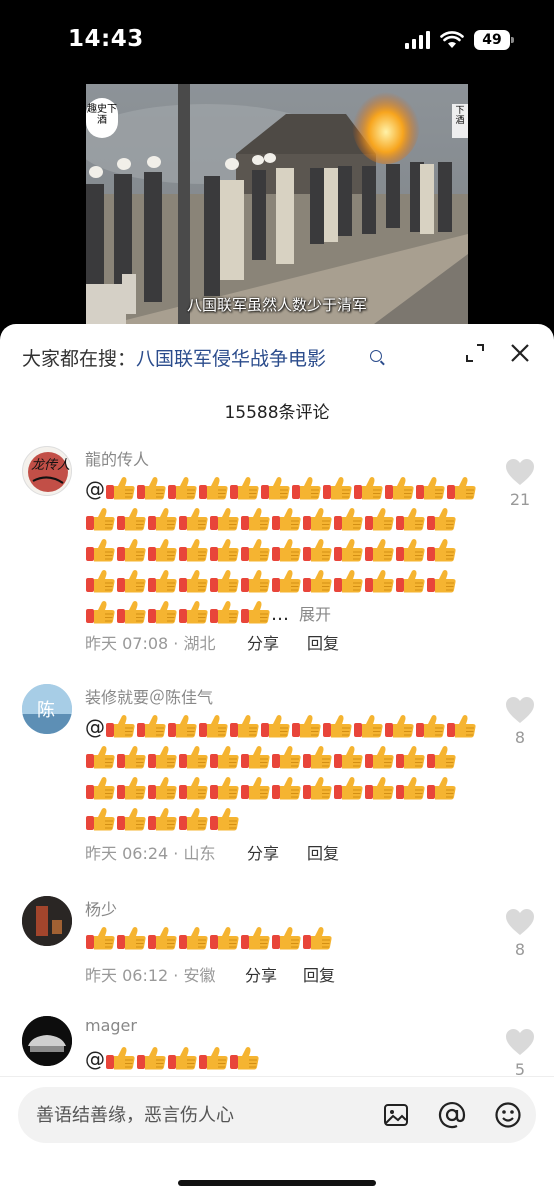 The height and width of the screenshot is (1200, 554). I want to click on hot-search-row: 大家都在搜：八国联军侵华战争电影, so click(174, 357).